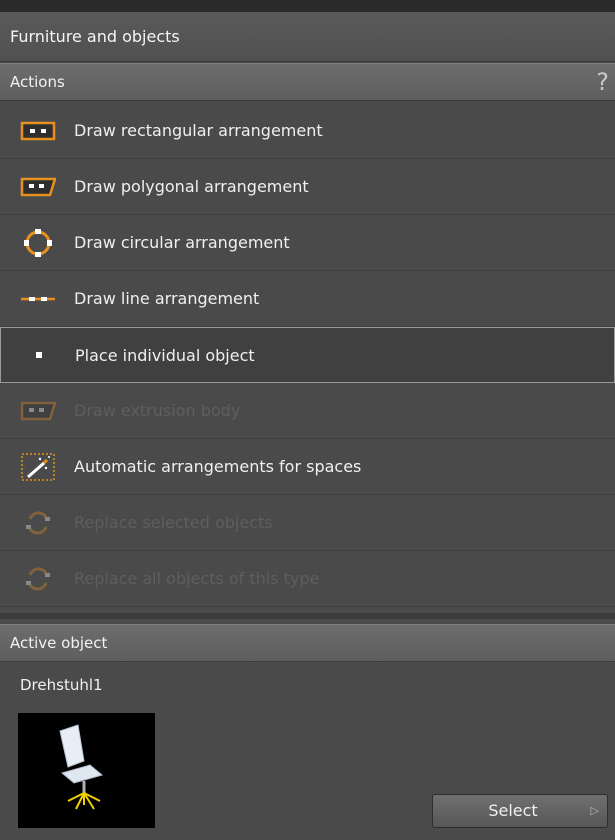 This screenshot has width=615, height=840. Describe the element at coordinates (307, 37) in the screenshot. I see `panel-title: Furniture and objects` at that location.